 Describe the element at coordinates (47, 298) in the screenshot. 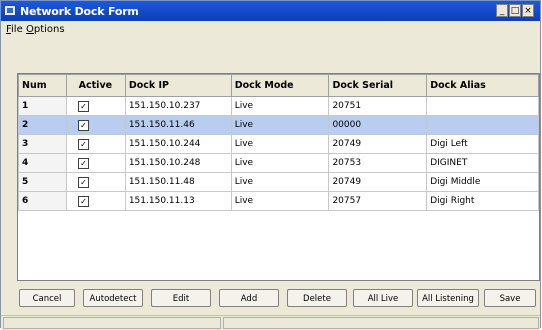

I see `cancel-button: Cancel` at that location.